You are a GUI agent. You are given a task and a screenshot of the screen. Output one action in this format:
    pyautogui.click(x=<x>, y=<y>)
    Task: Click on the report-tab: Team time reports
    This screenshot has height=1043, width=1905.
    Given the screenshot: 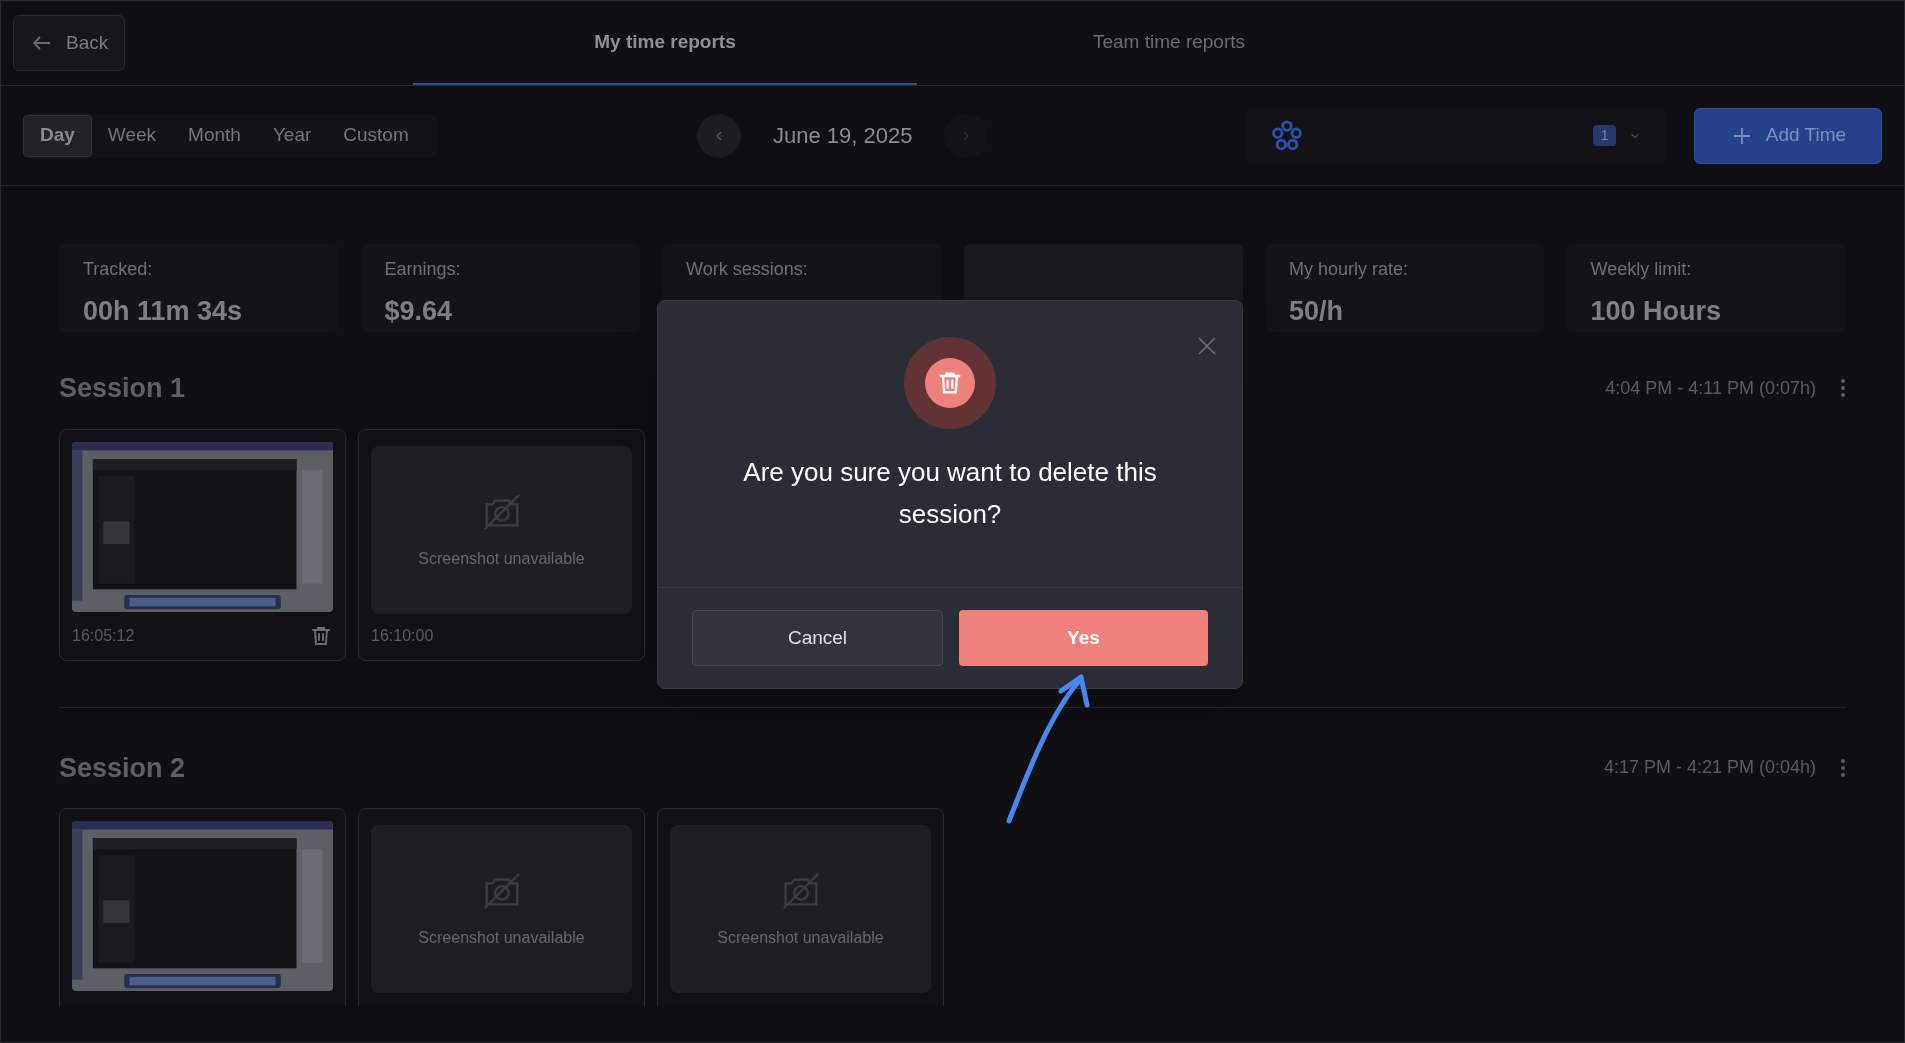 What is the action you would take?
    pyautogui.click(x=1169, y=43)
    